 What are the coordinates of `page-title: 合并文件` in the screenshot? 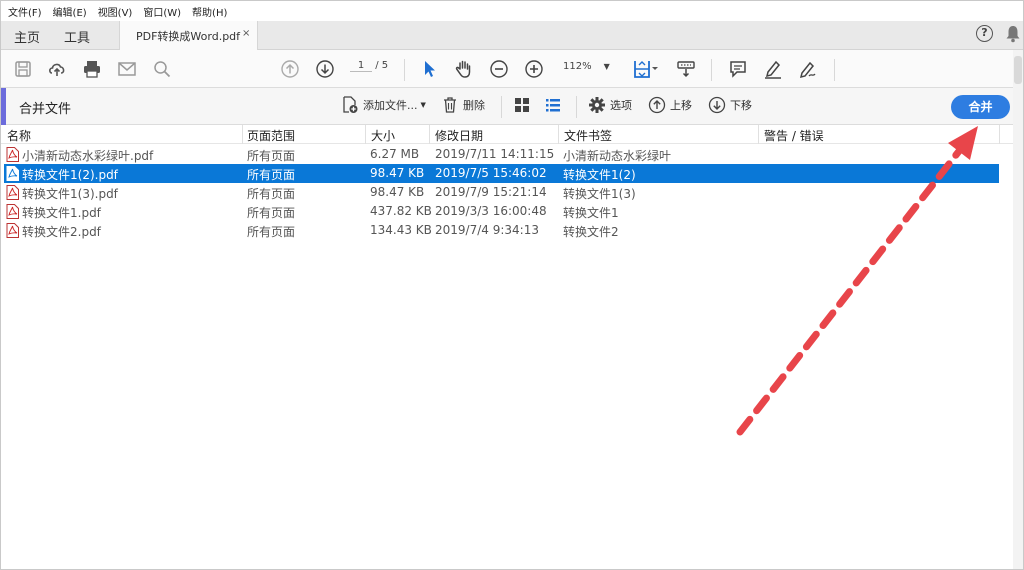 It's located at (45, 109).